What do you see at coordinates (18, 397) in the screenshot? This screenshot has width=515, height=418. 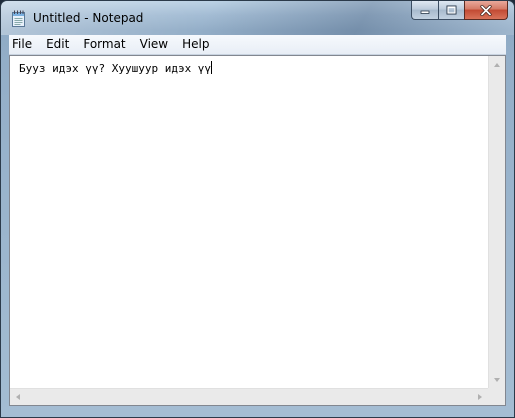 I see `scroll-left-arrow-icon` at bounding box center [18, 397].